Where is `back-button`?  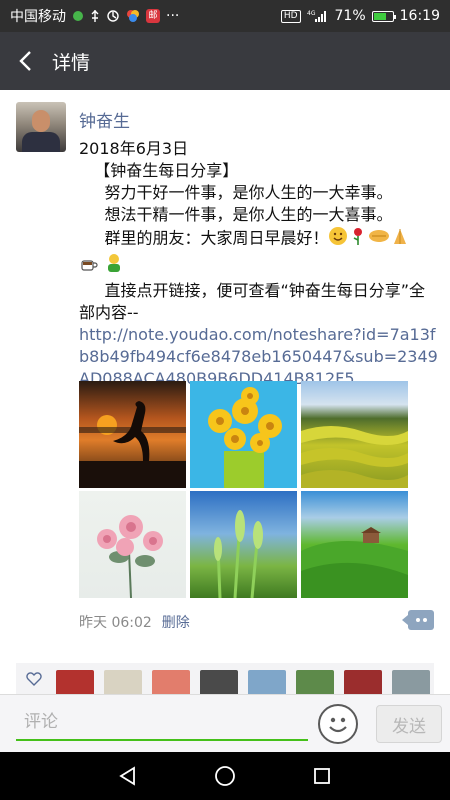 back-button is located at coordinates (25, 61).